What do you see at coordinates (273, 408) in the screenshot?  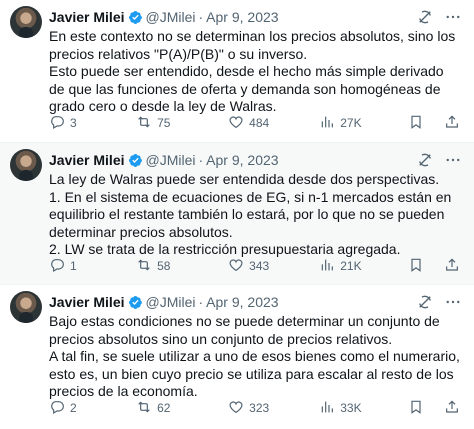 I see `like-button: 323` at bounding box center [273, 408].